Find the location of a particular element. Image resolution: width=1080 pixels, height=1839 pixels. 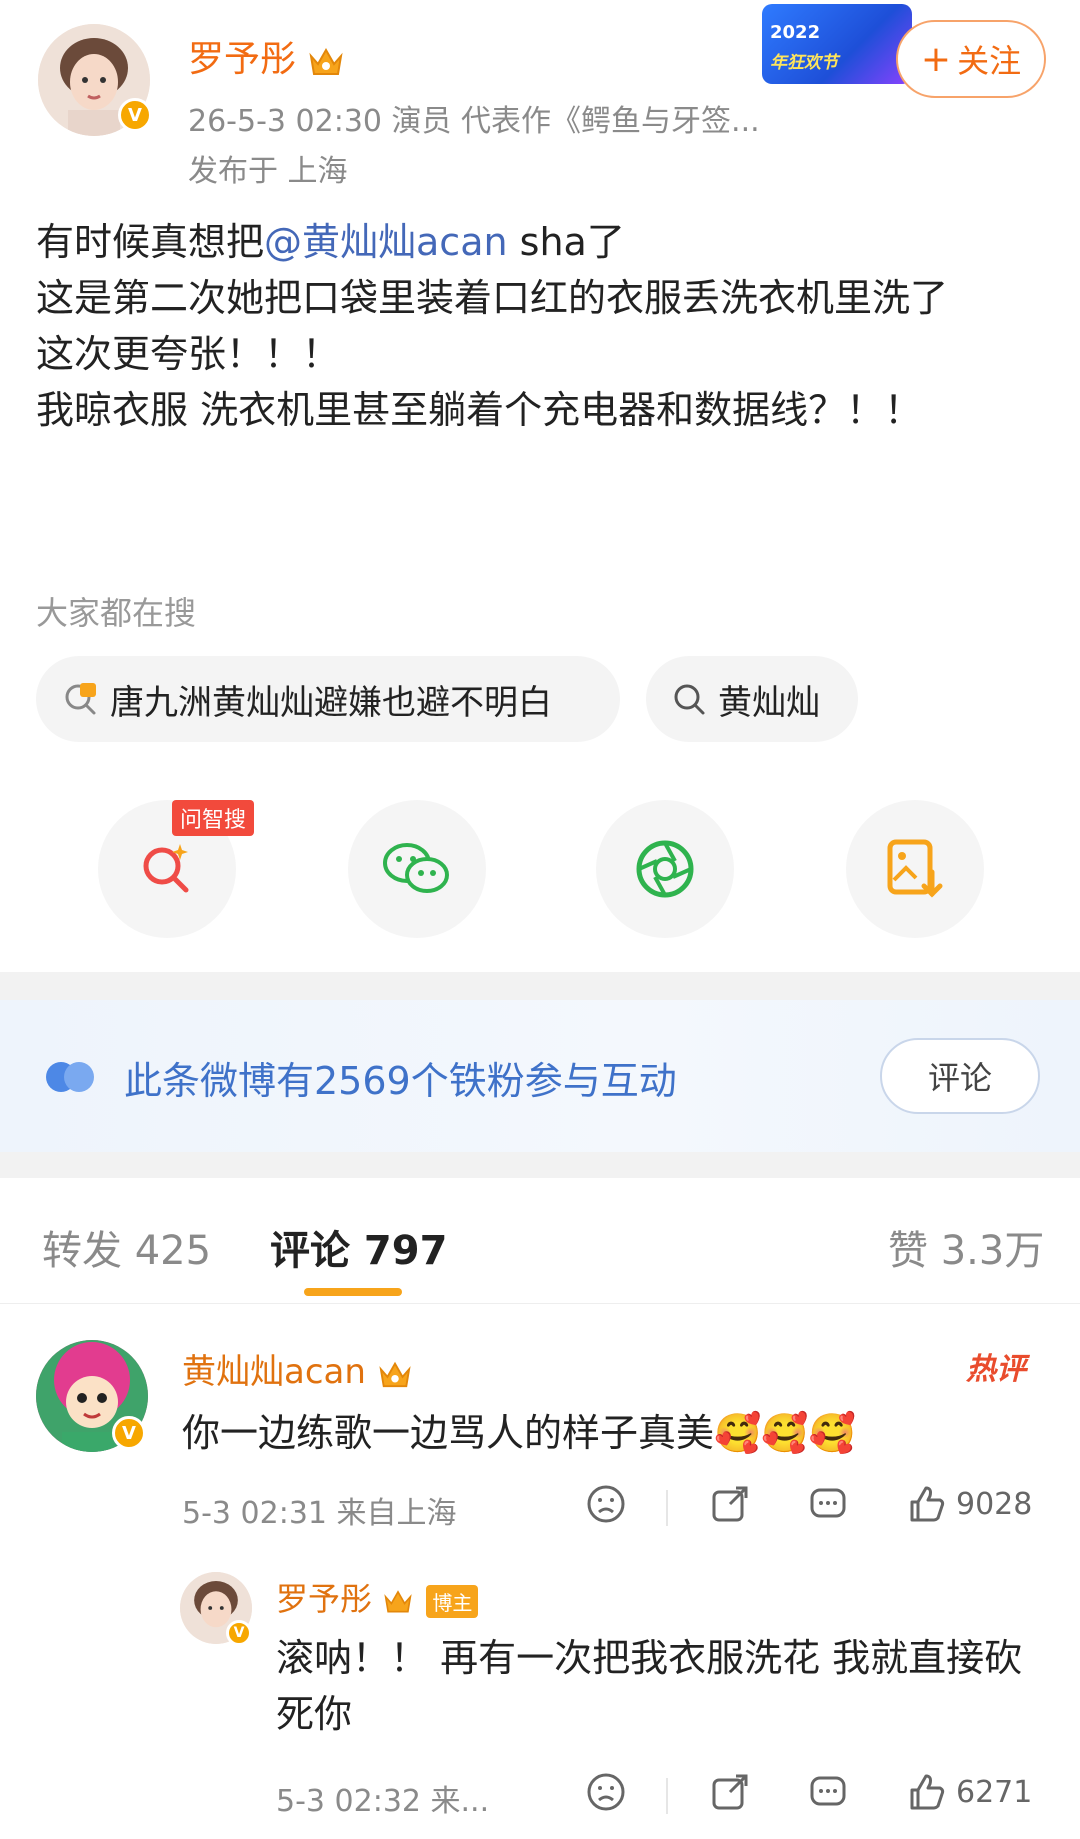

ask-ai-tag: 问智搜 is located at coordinates (213, 818).